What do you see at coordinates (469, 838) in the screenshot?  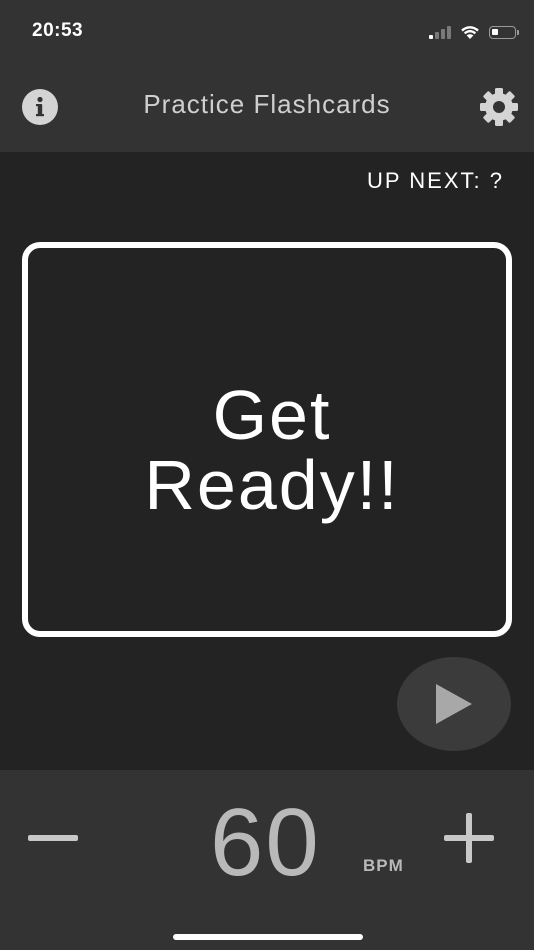 I see `increase-tempo-button` at bounding box center [469, 838].